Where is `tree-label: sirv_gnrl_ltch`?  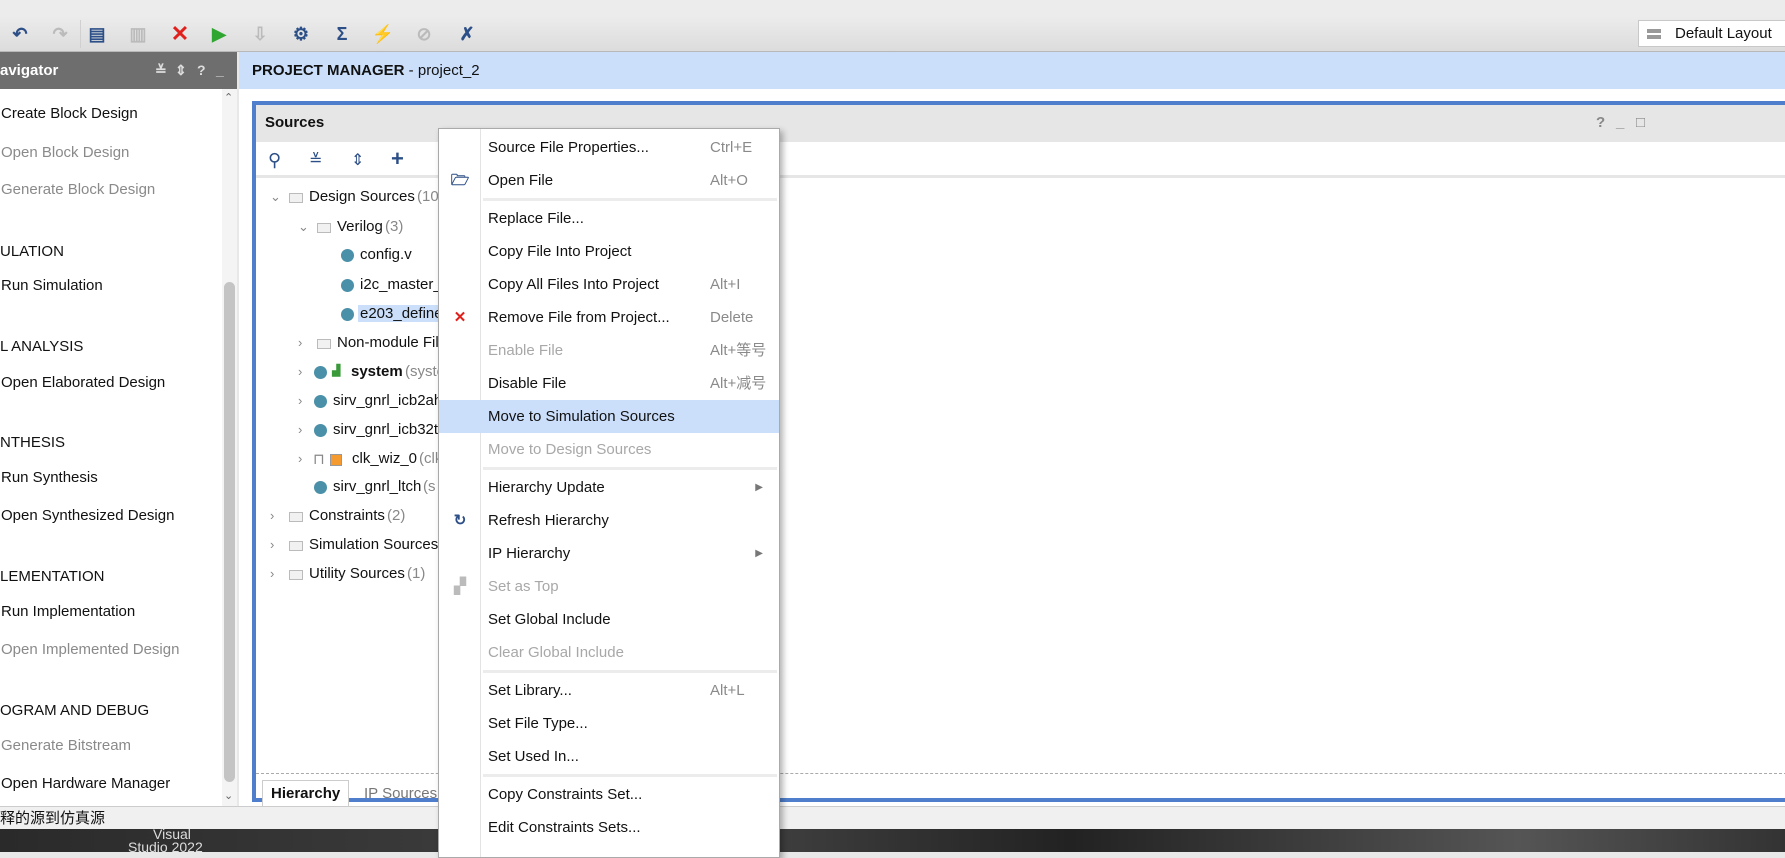 tree-label: sirv_gnrl_ltch is located at coordinates (377, 486).